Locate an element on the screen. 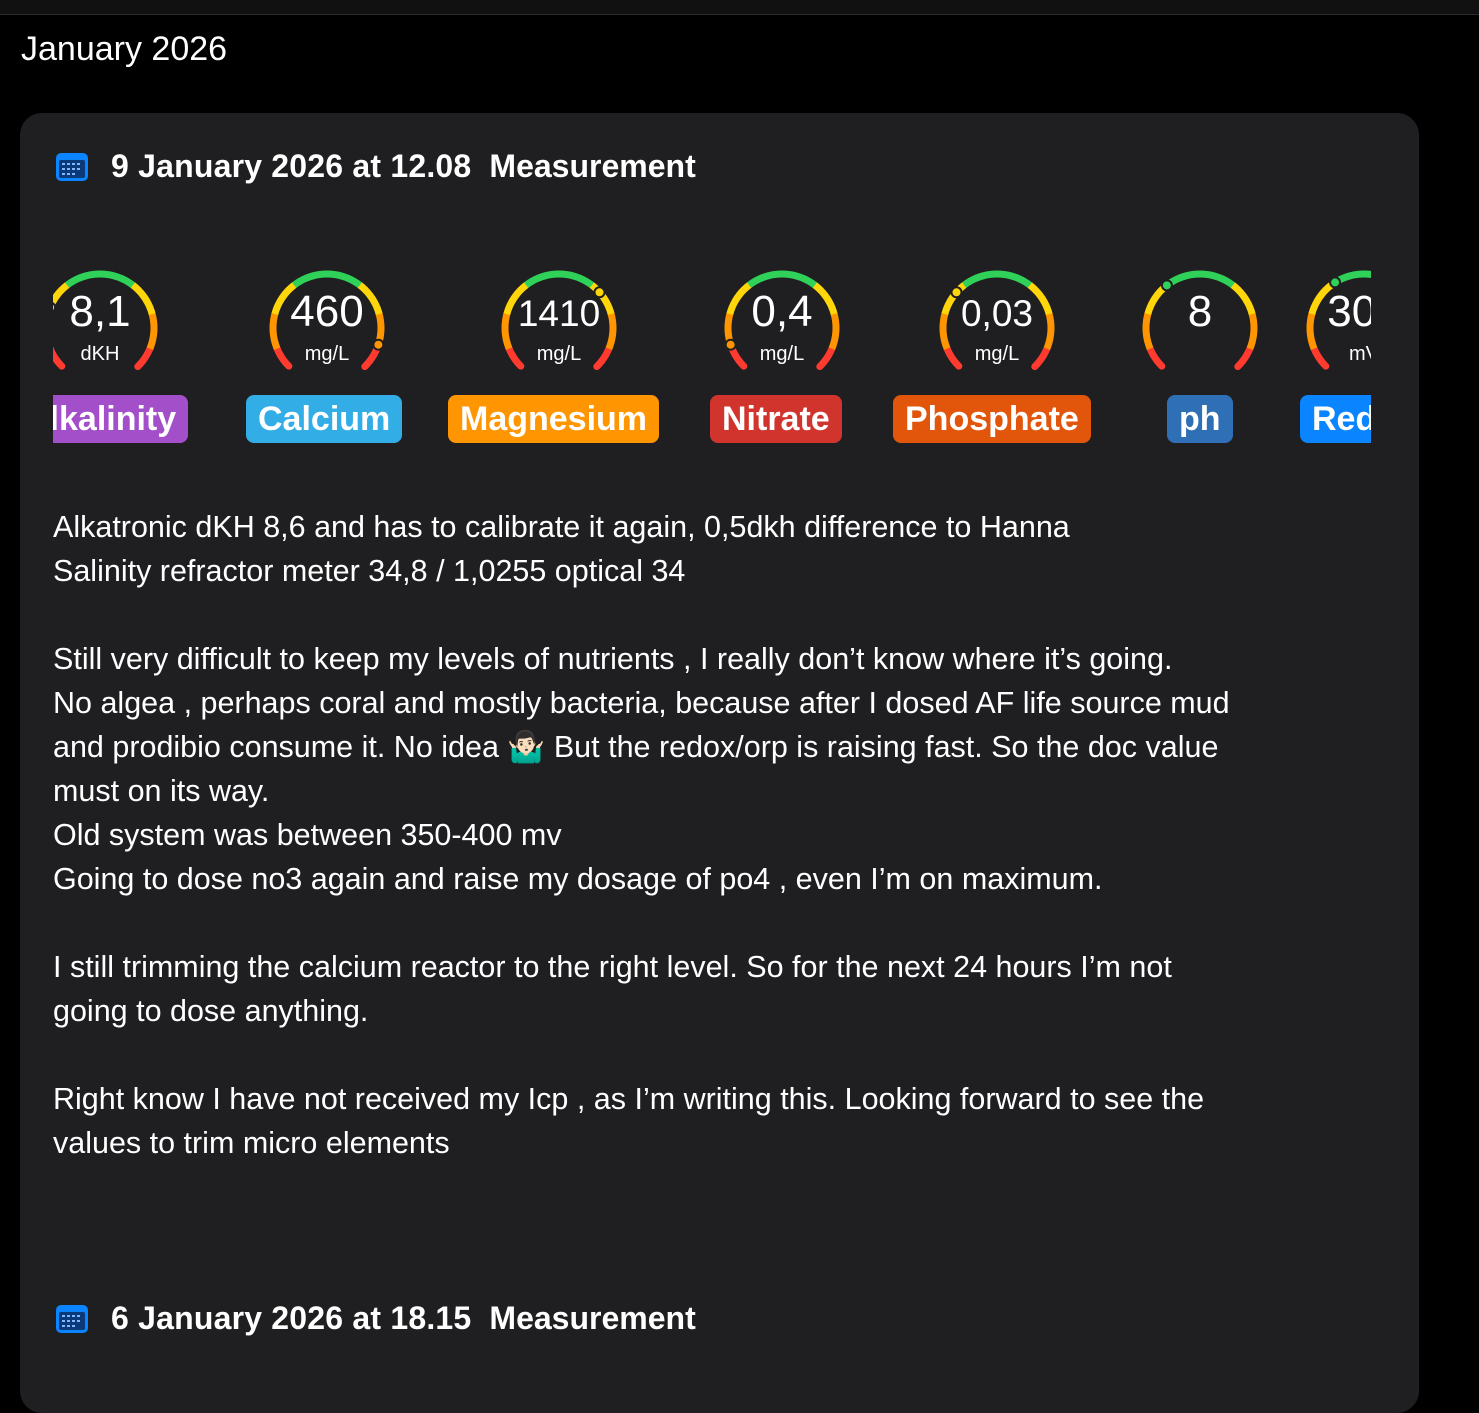  label-nitrate-text: Nitrate is located at coordinates (776, 419).